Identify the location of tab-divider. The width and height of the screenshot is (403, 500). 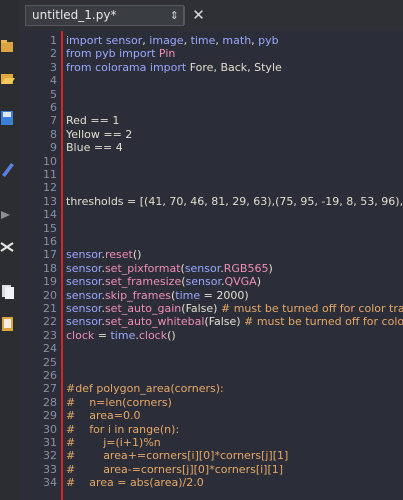
(184, 15).